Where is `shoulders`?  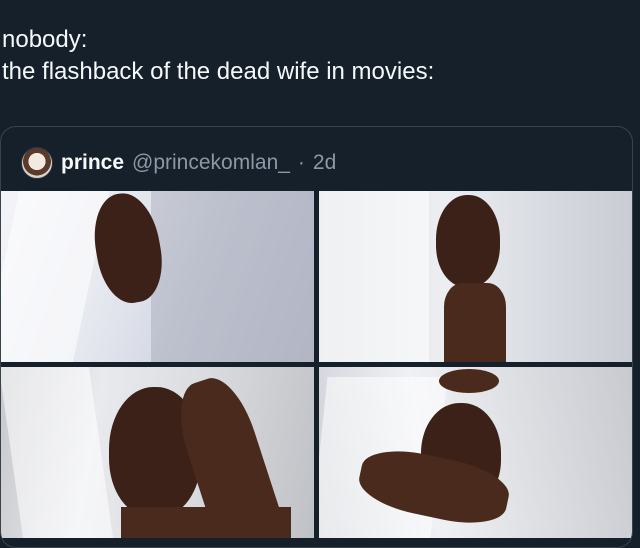 shoulders is located at coordinates (206, 522).